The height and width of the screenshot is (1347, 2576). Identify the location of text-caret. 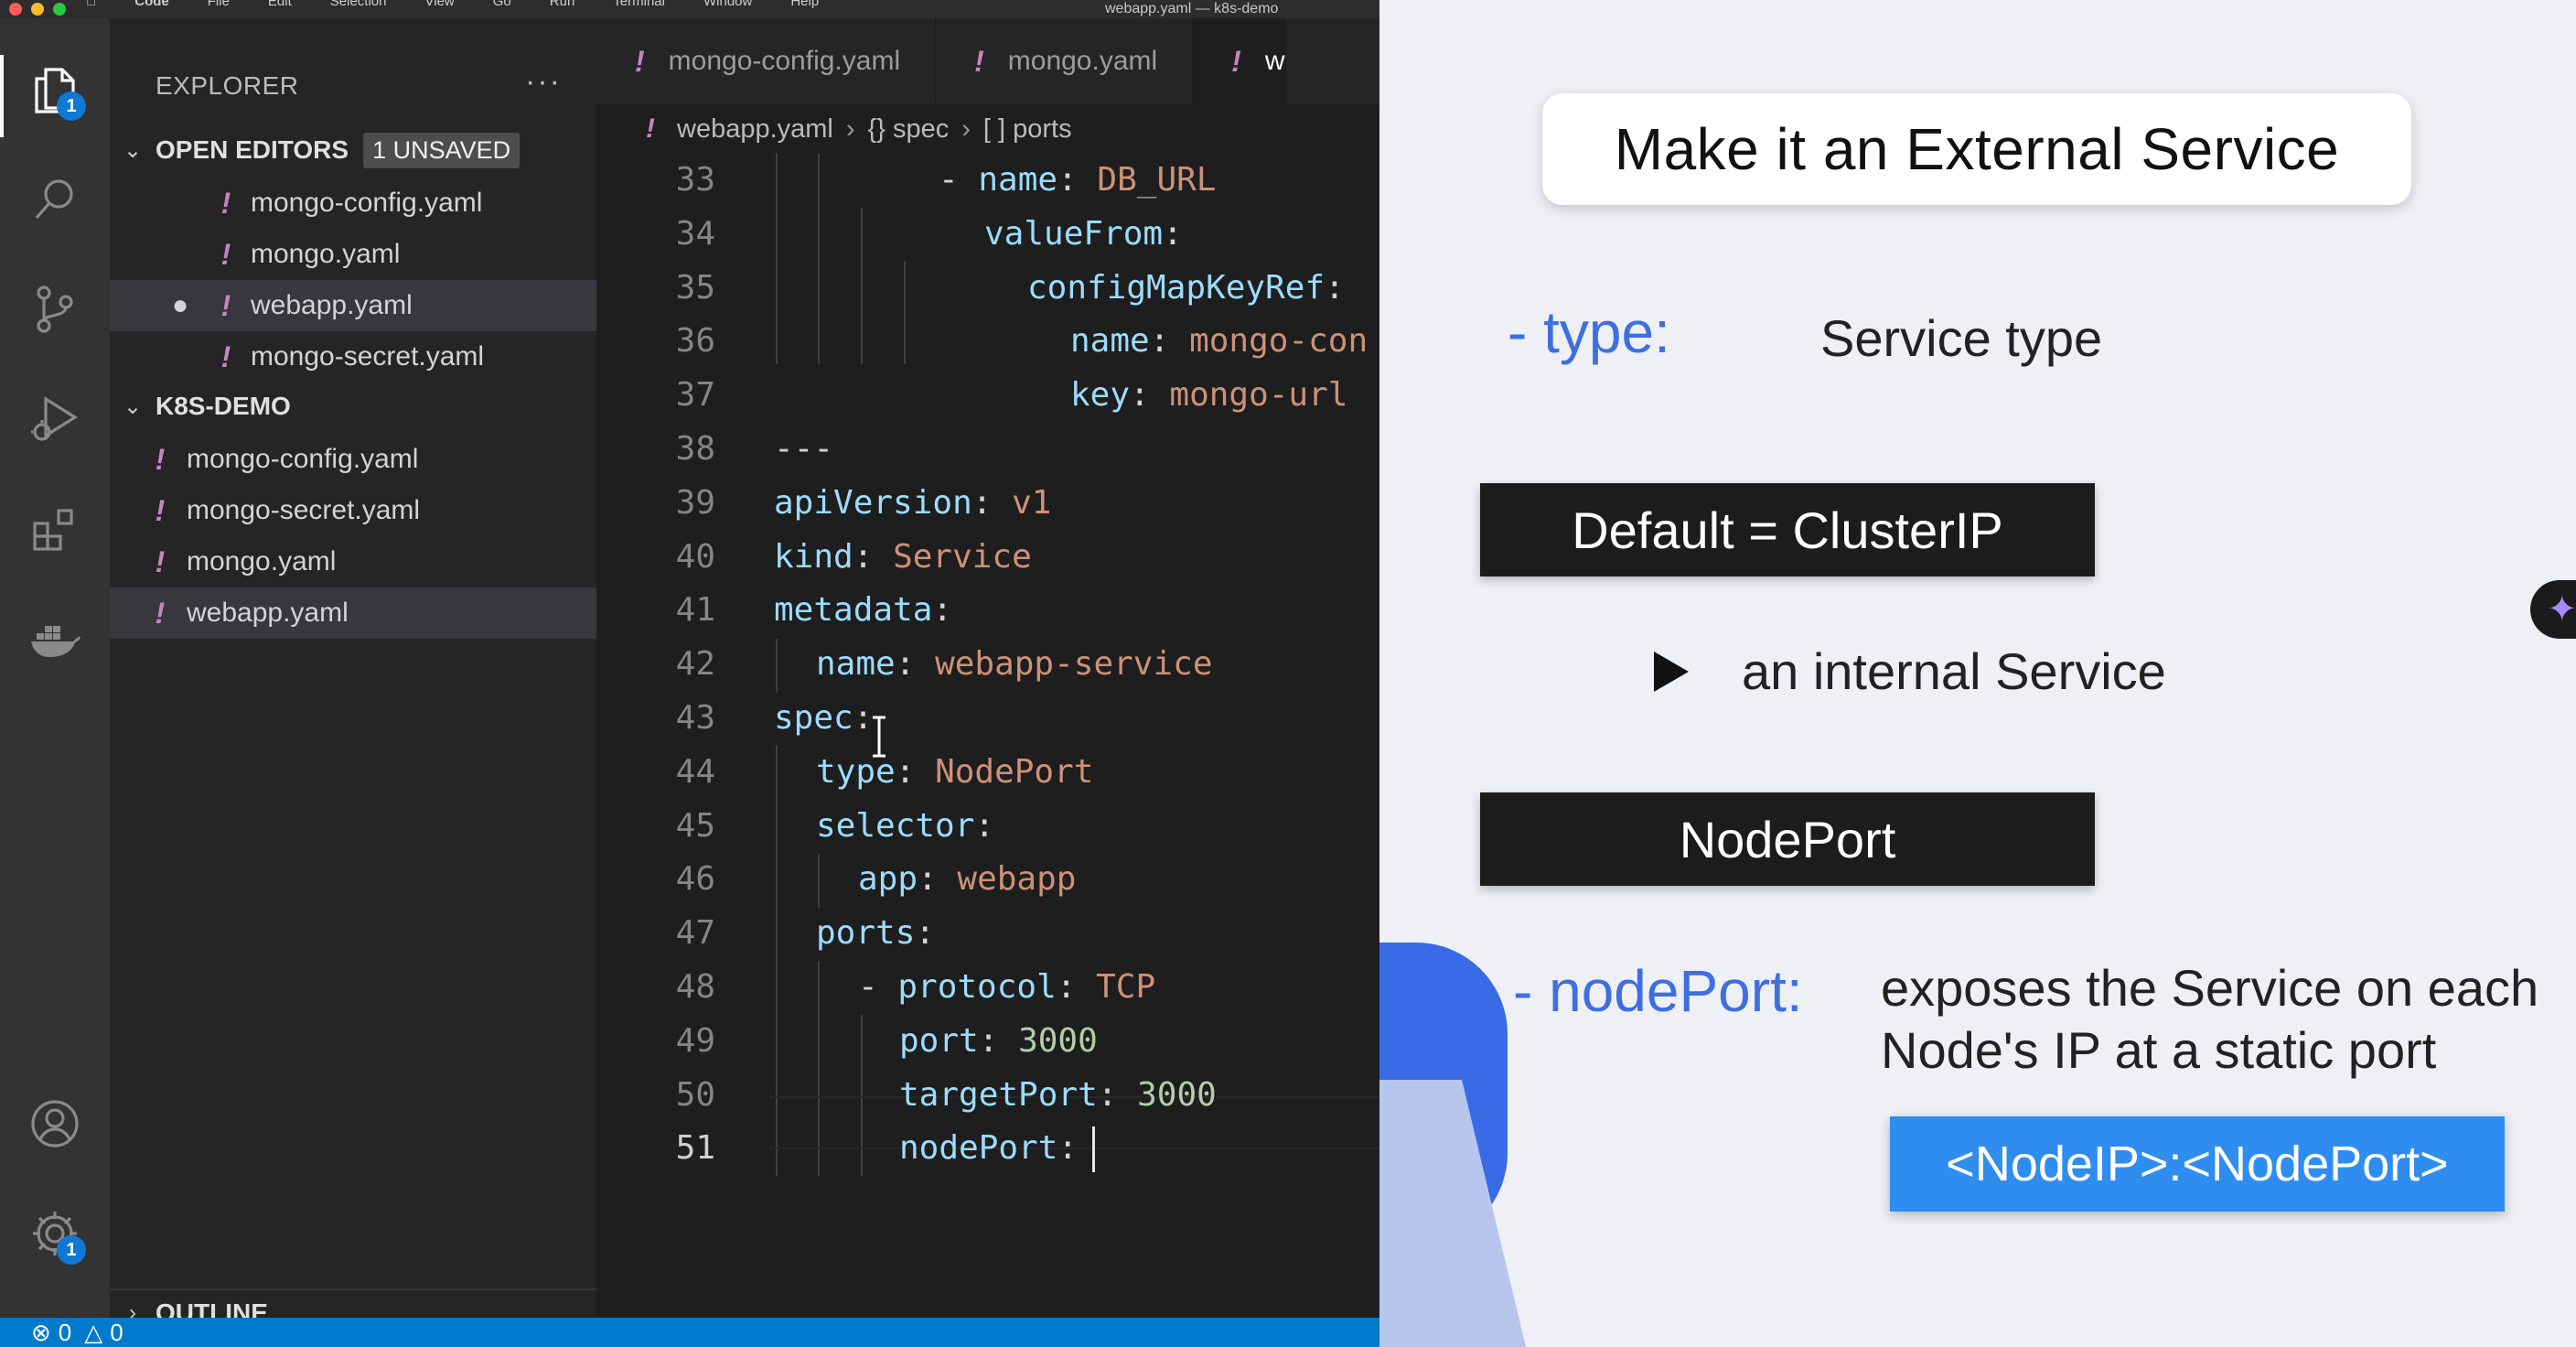
(1094, 1149).